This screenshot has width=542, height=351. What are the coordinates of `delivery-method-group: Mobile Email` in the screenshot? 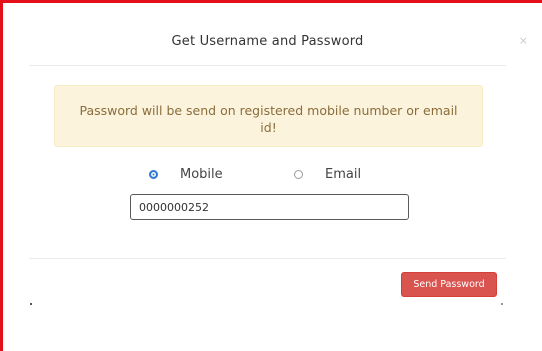 It's located at (273, 177).